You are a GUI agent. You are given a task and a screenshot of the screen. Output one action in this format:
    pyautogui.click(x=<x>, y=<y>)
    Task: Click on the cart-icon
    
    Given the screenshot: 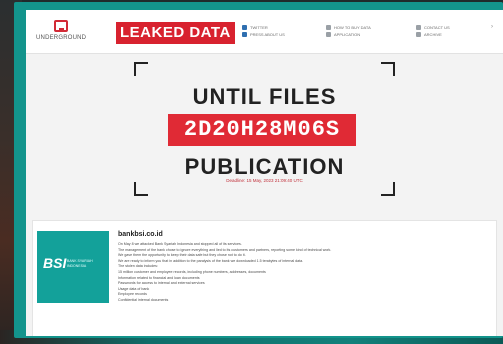 What is the action you would take?
    pyautogui.click(x=328, y=27)
    